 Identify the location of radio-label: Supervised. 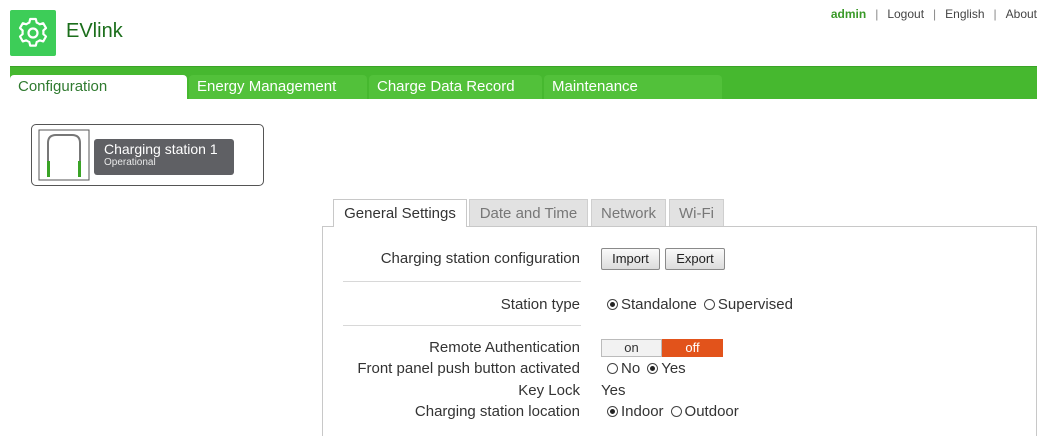
(755, 304).